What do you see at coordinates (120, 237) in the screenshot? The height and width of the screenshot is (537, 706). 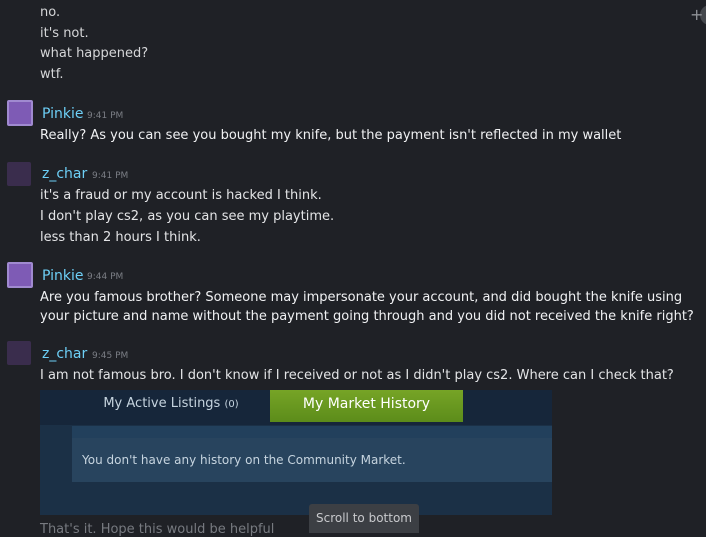 I see `message-text: less than 2 hours I think.` at bounding box center [120, 237].